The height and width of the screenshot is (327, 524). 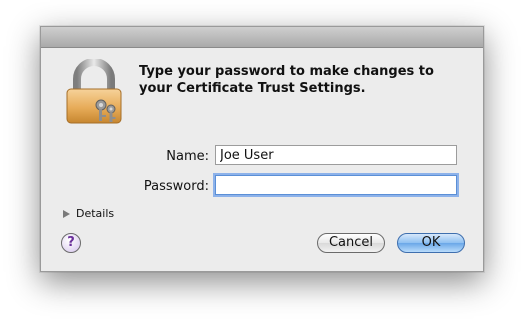 I want to click on details-label: Details, so click(x=95, y=213).